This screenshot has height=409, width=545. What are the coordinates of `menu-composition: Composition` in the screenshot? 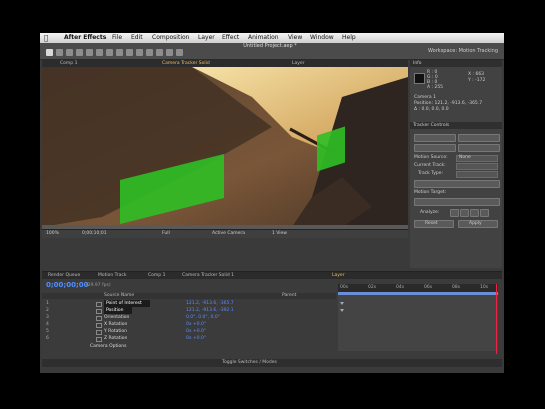 It's located at (170, 38).